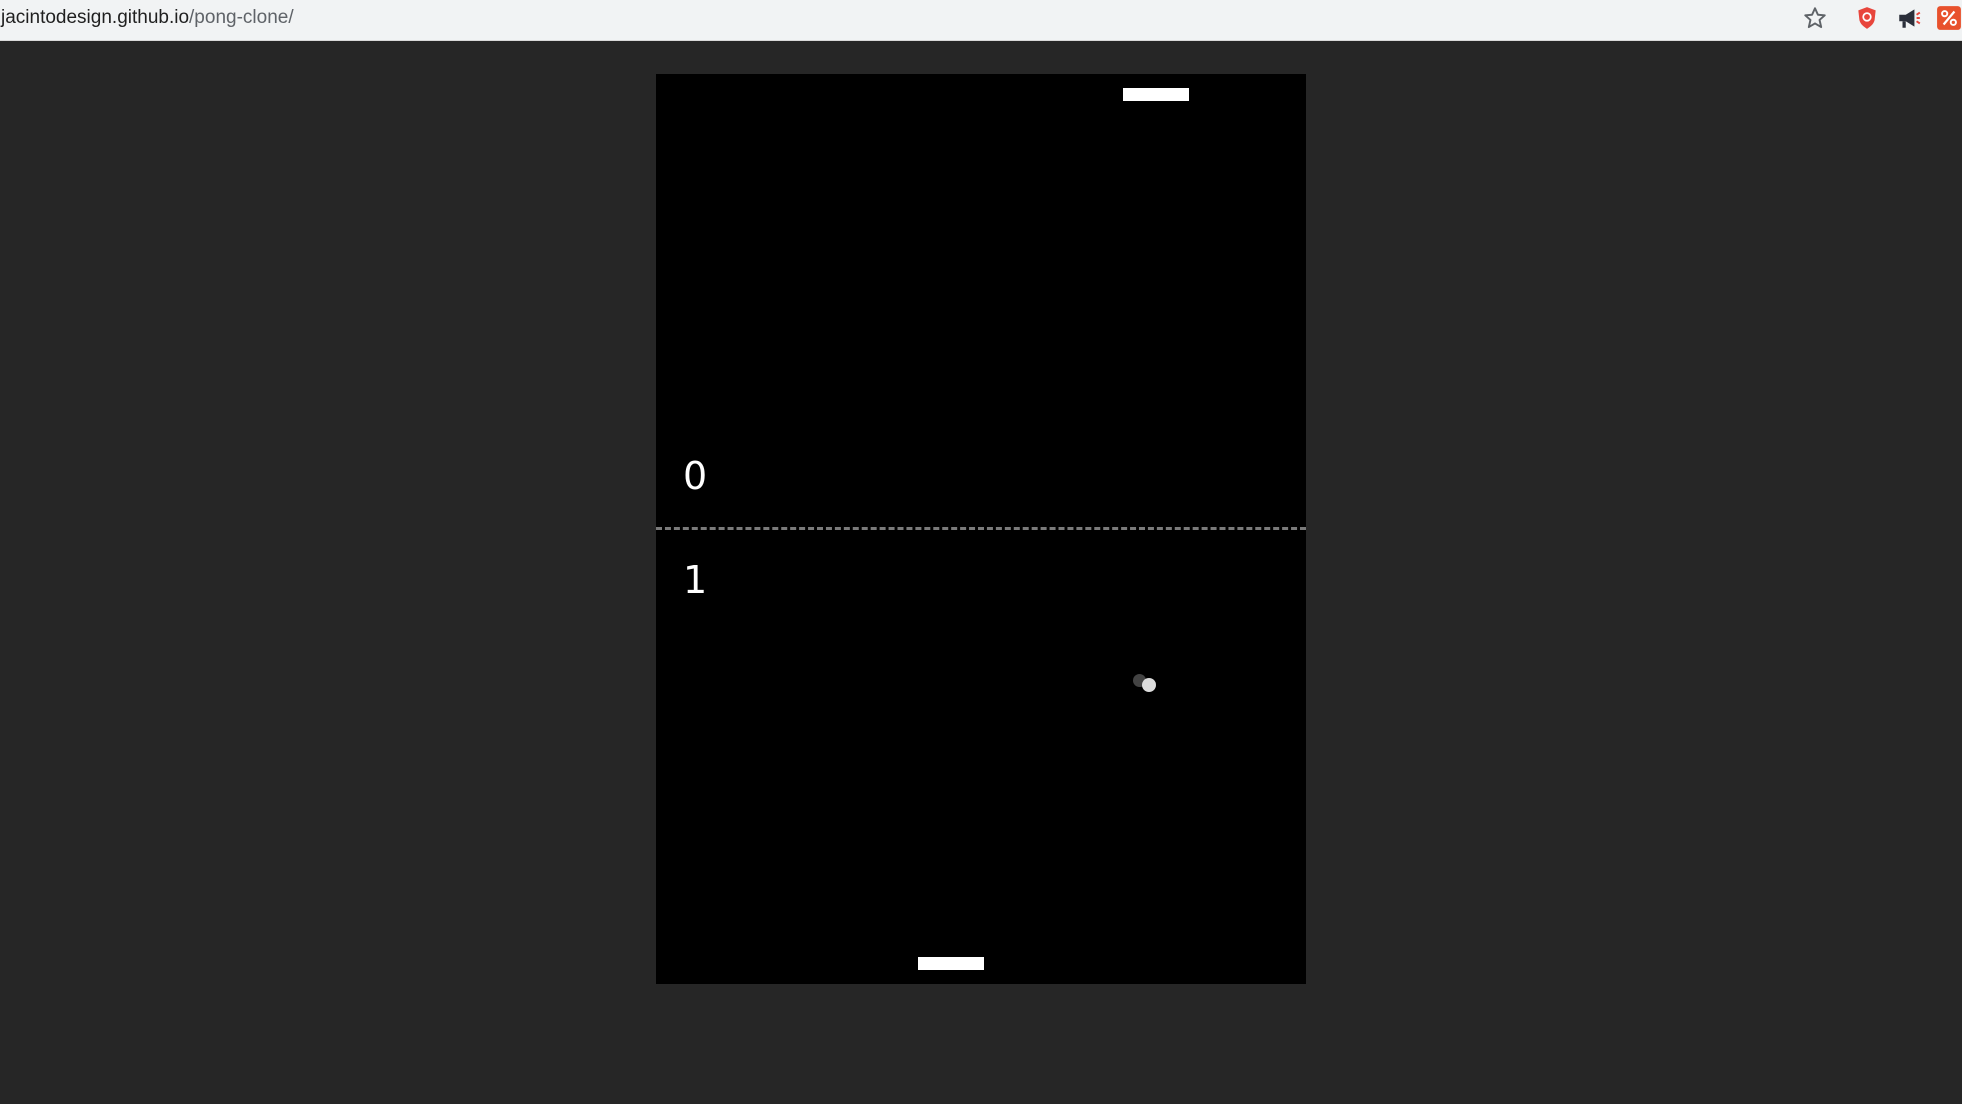 Image resolution: width=1962 pixels, height=1104 pixels. Describe the element at coordinates (951, 963) in the screenshot. I see `paddle-bottom` at that location.